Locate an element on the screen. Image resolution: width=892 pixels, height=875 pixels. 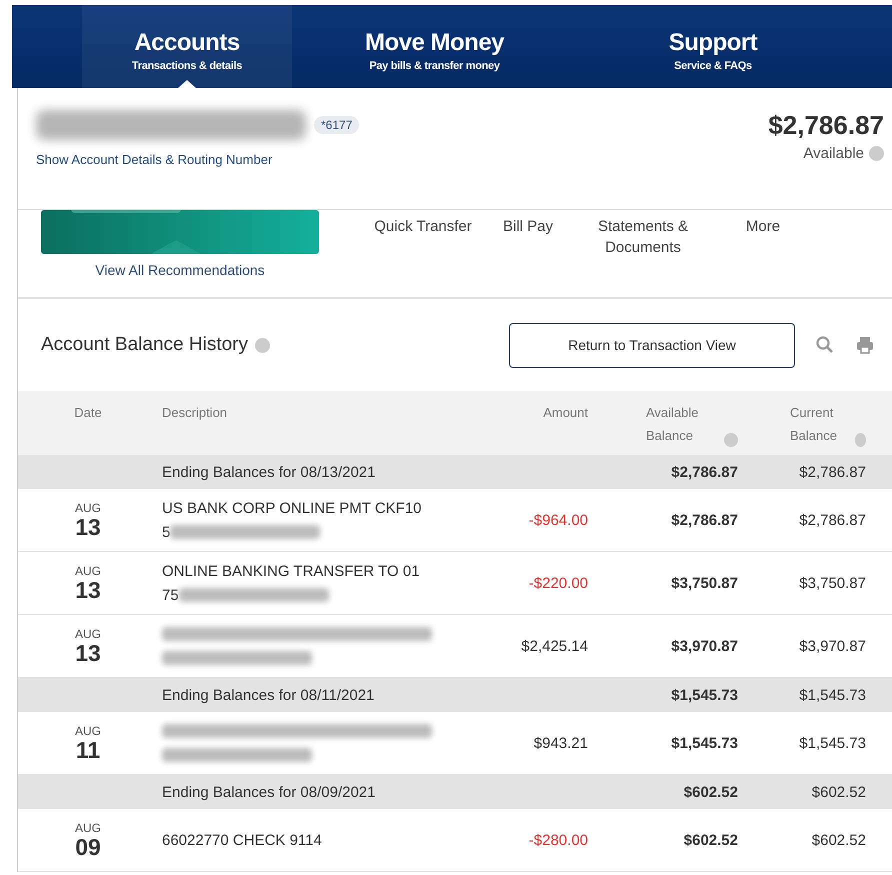
table-cell-text: -$964.00 is located at coordinates (558, 520).